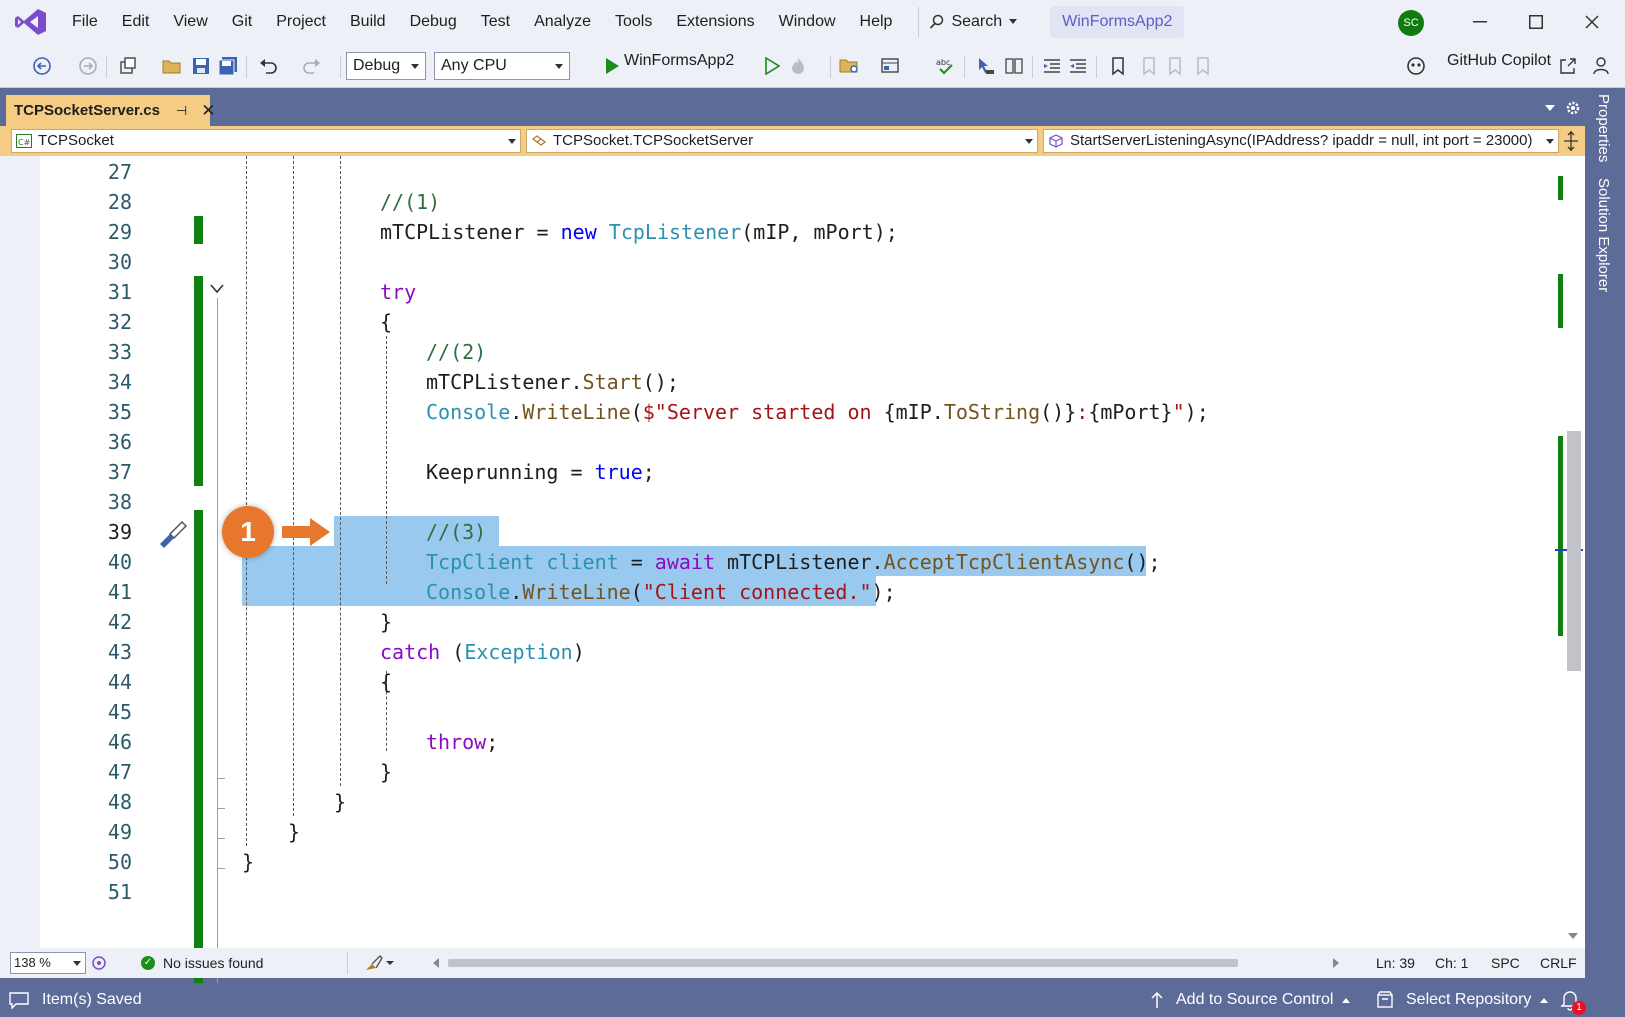 This screenshot has height=1017, width=1625. Describe the element at coordinates (679, 61) in the screenshot. I see `run-target-label: WinFormsApp2` at that location.